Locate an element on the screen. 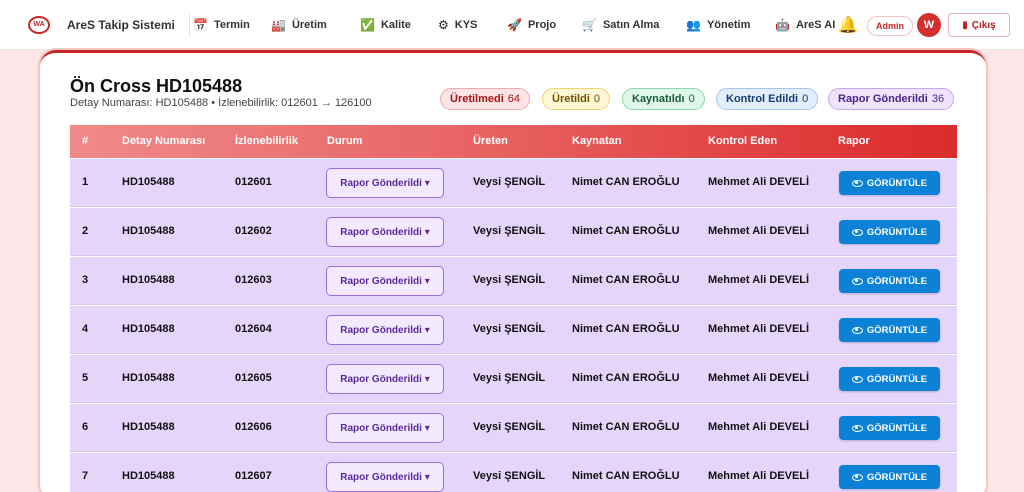 The width and height of the screenshot is (1024, 492). cart-icon: 🛒 is located at coordinates (589, 25).